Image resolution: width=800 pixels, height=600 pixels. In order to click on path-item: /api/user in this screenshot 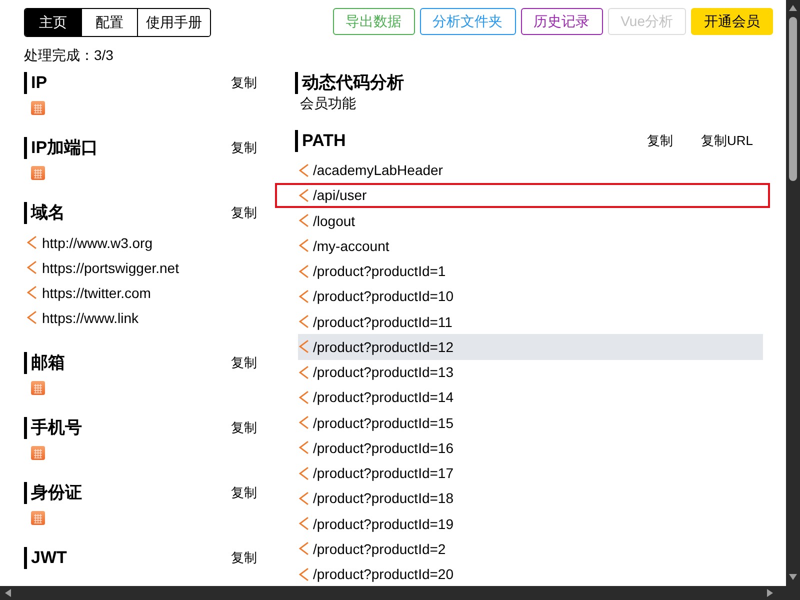, I will do `click(522, 195)`.